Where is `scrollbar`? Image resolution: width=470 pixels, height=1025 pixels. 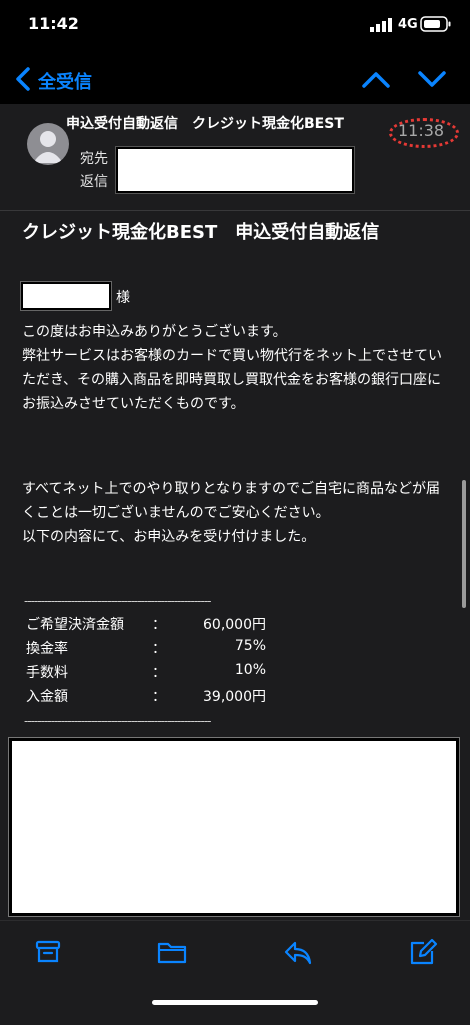 scrollbar is located at coordinates (464, 544).